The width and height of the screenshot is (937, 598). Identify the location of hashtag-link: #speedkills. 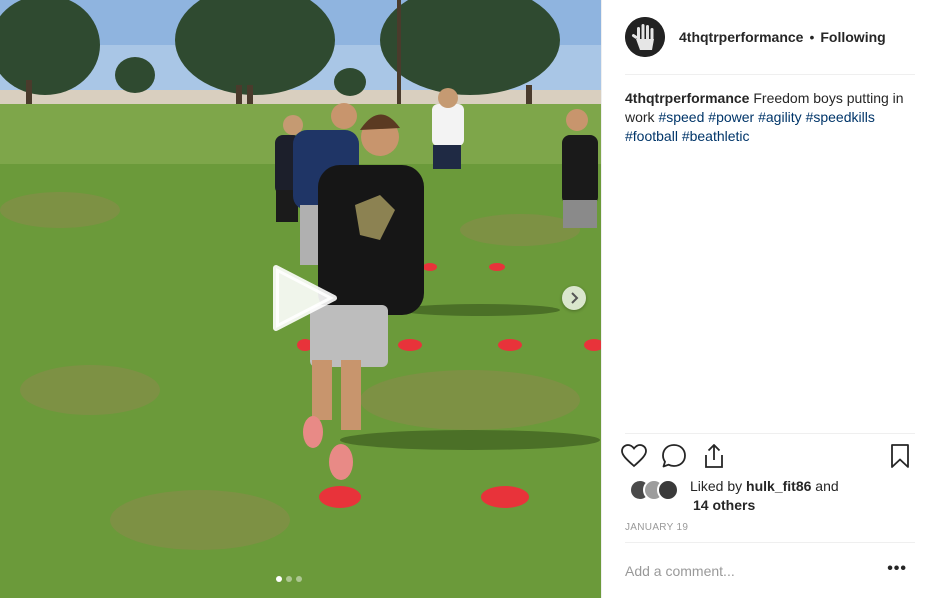
(840, 117).